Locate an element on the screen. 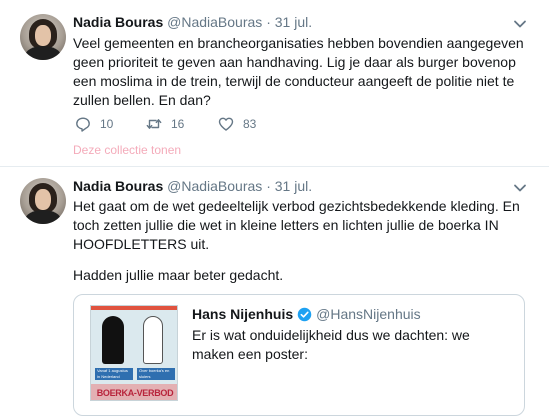 This screenshot has height=420, width=549. quoted-author-handle: @HansNijenhuis is located at coordinates (368, 314).